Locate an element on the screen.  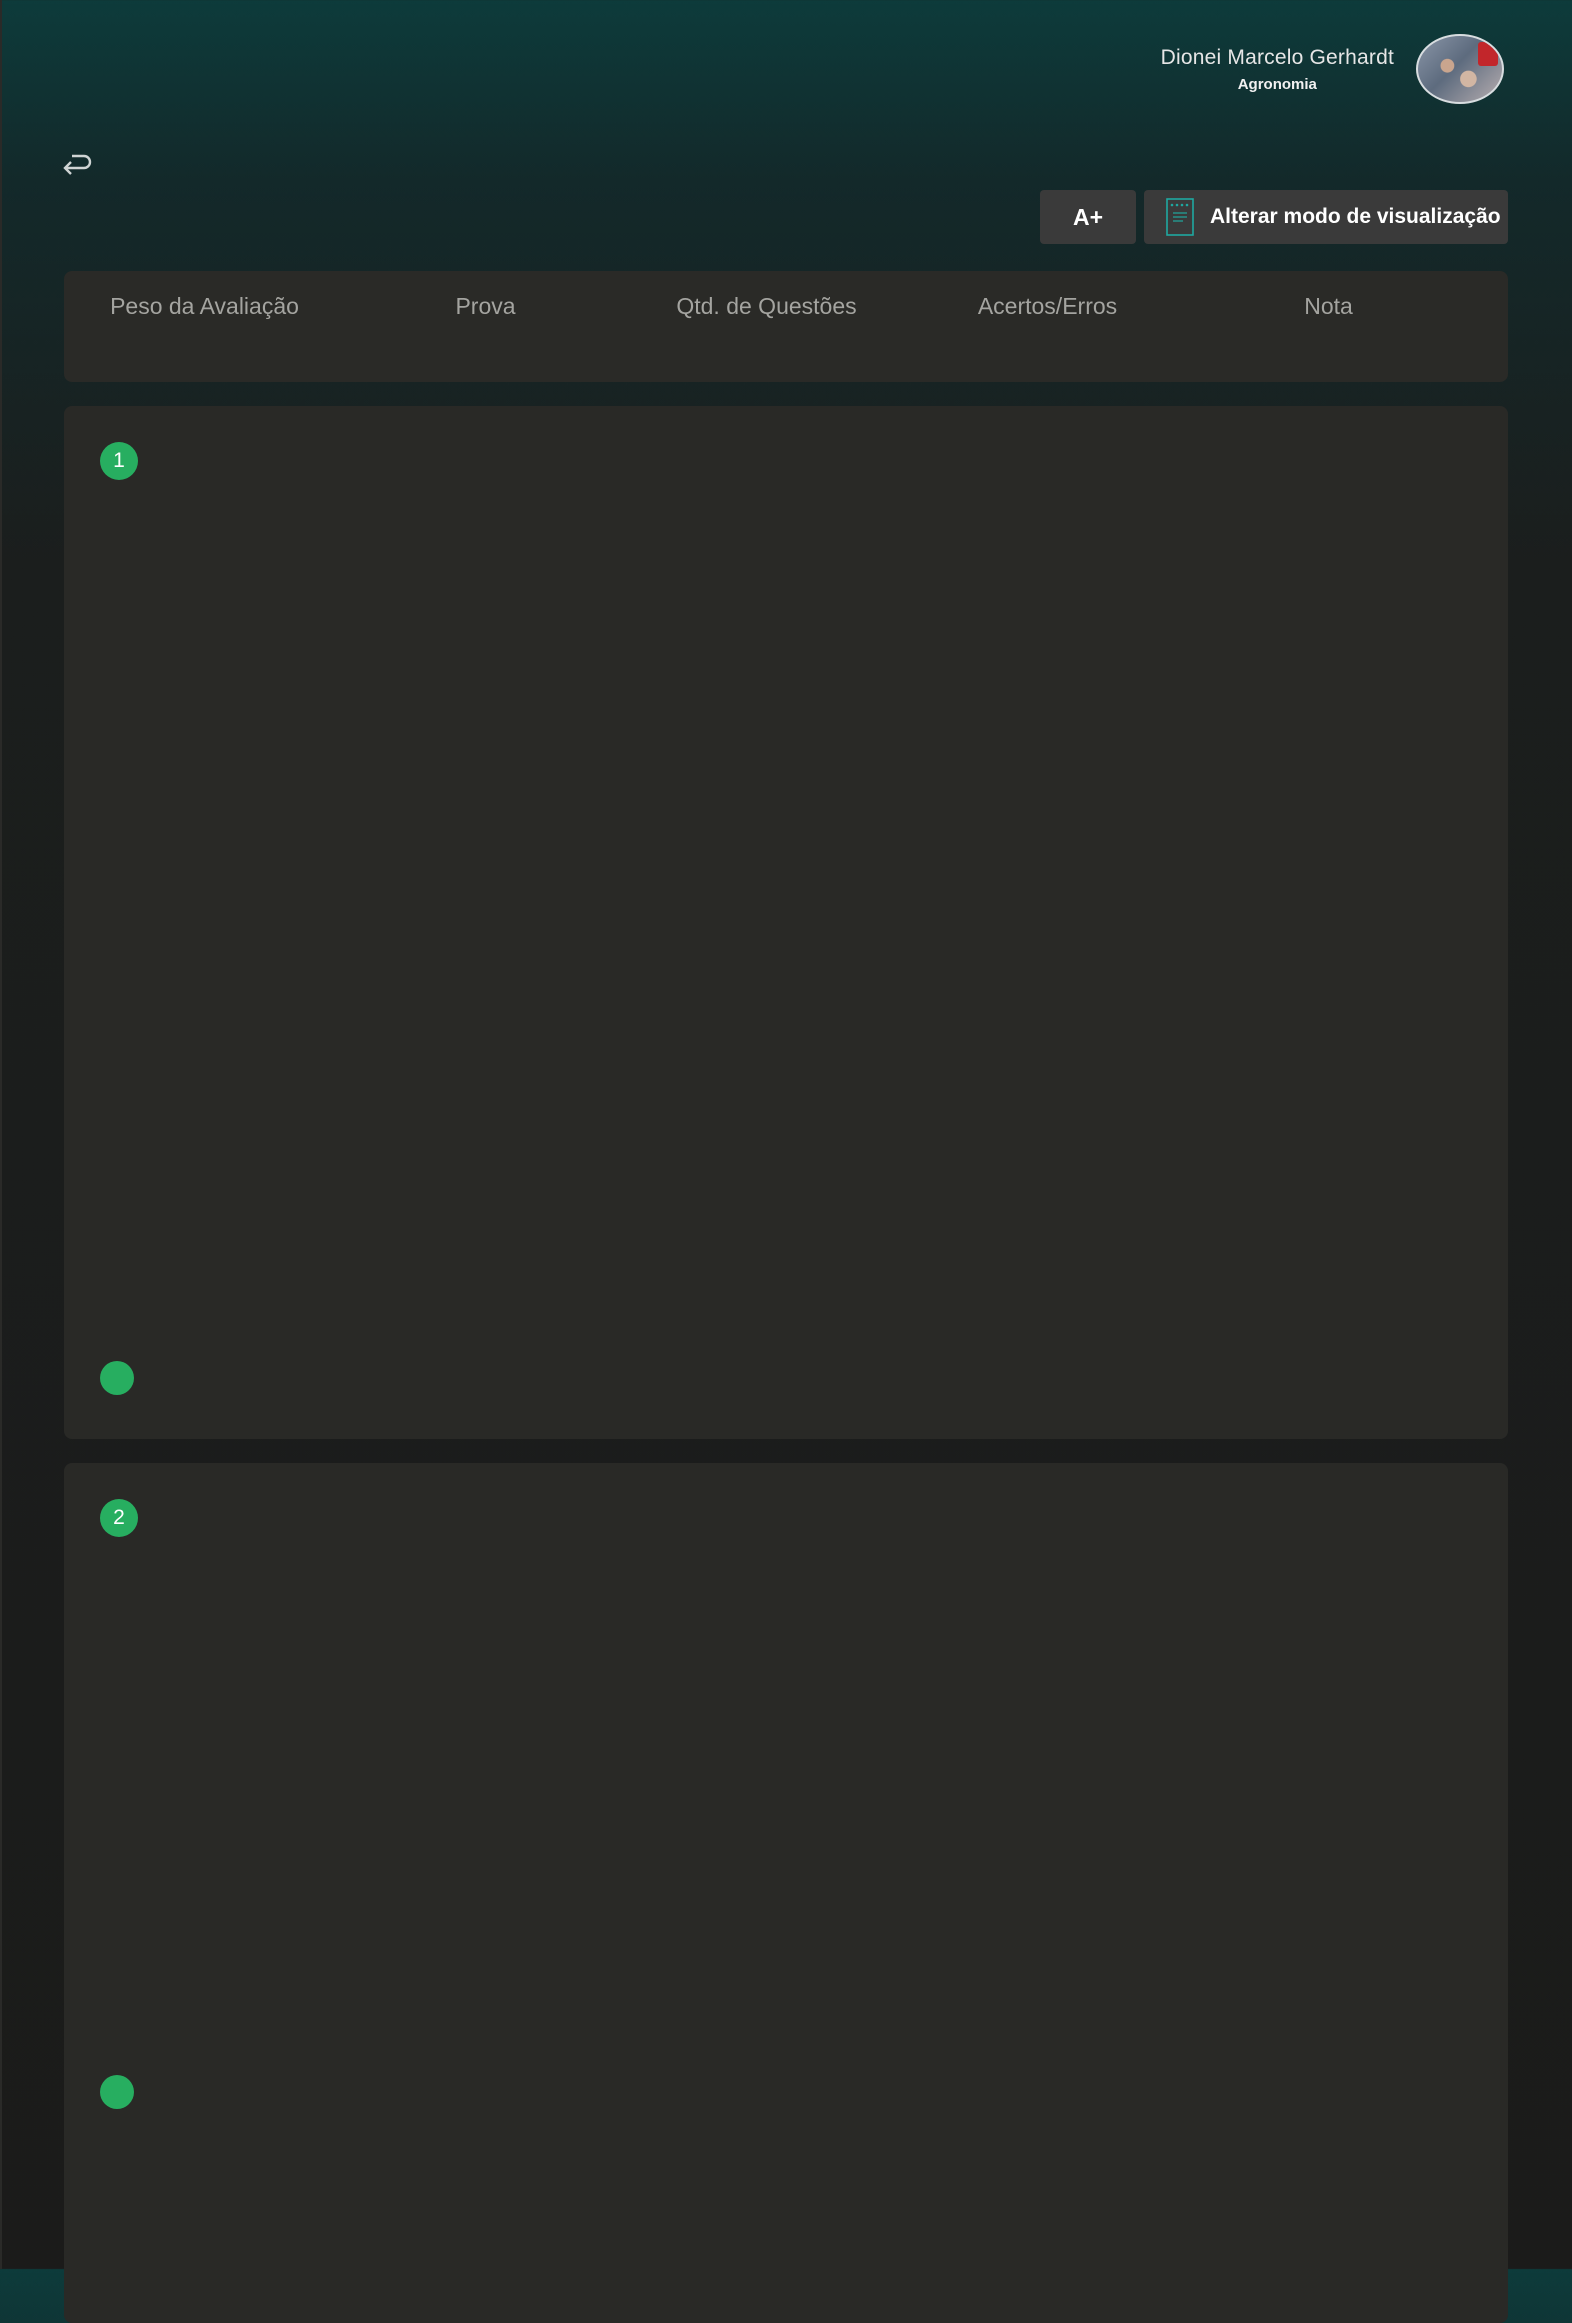
change-view-mode-button: Alterar modo de visualização is located at coordinates (1326, 217).